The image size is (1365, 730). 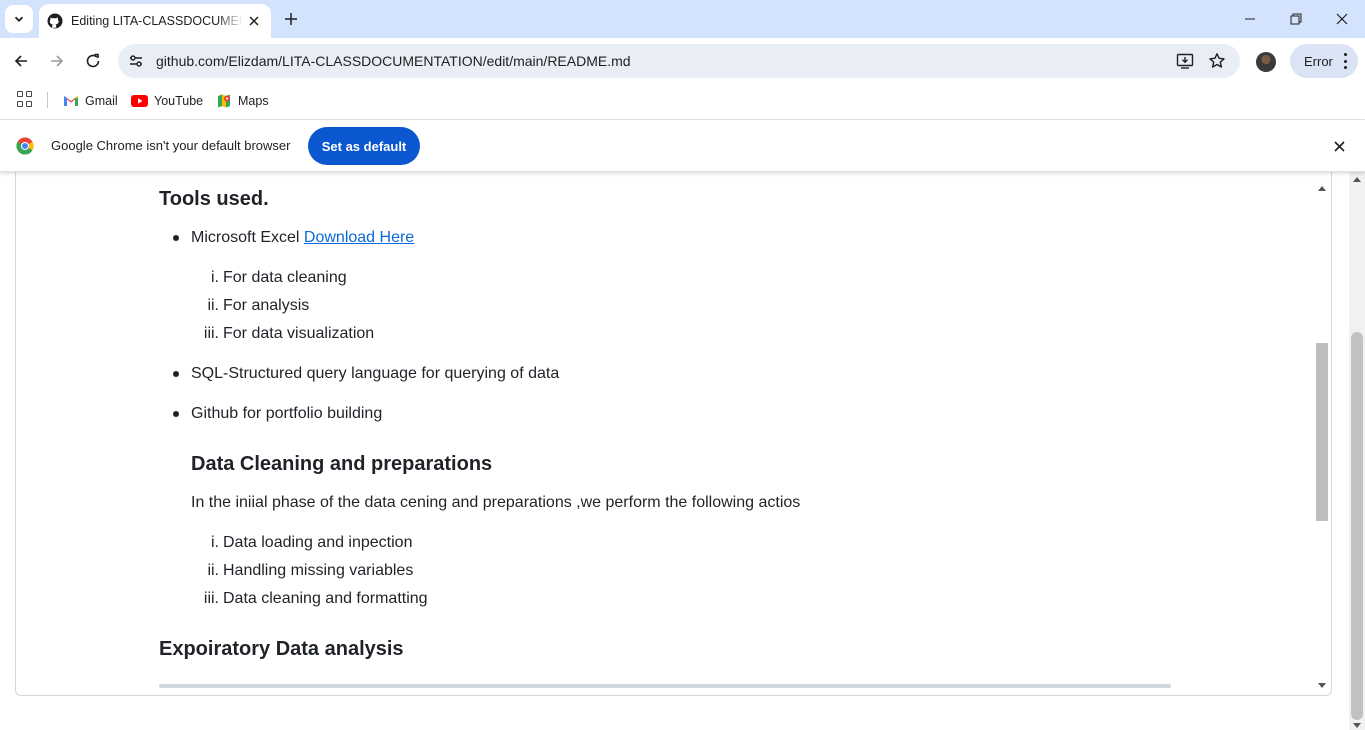 What do you see at coordinates (71, 101) in the screenshot?
I see `gmail-icon` at bounding box center [71, 101].